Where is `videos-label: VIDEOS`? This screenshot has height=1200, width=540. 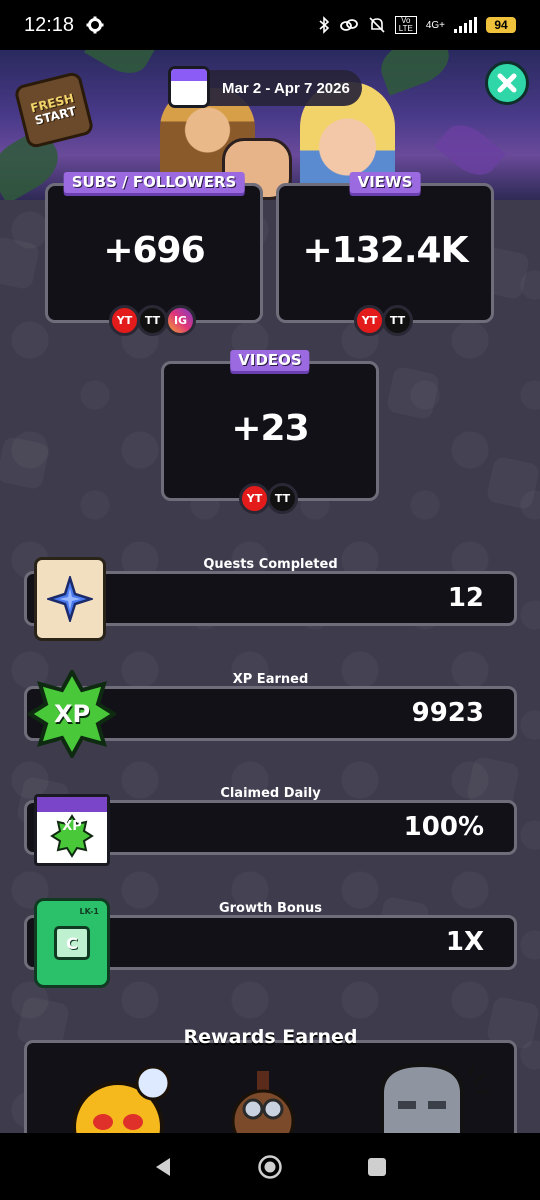
videos-label: VIDEOS is located at coordinates (270, 360).